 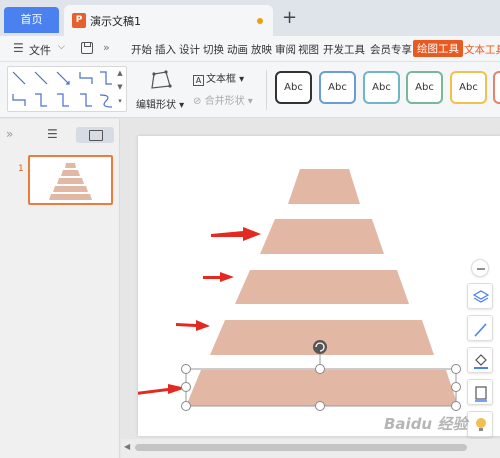 What do you see at coordinates (31, 20) in the screenshot?
I see `tab-home: 首页` at bounding box center [31, 20].